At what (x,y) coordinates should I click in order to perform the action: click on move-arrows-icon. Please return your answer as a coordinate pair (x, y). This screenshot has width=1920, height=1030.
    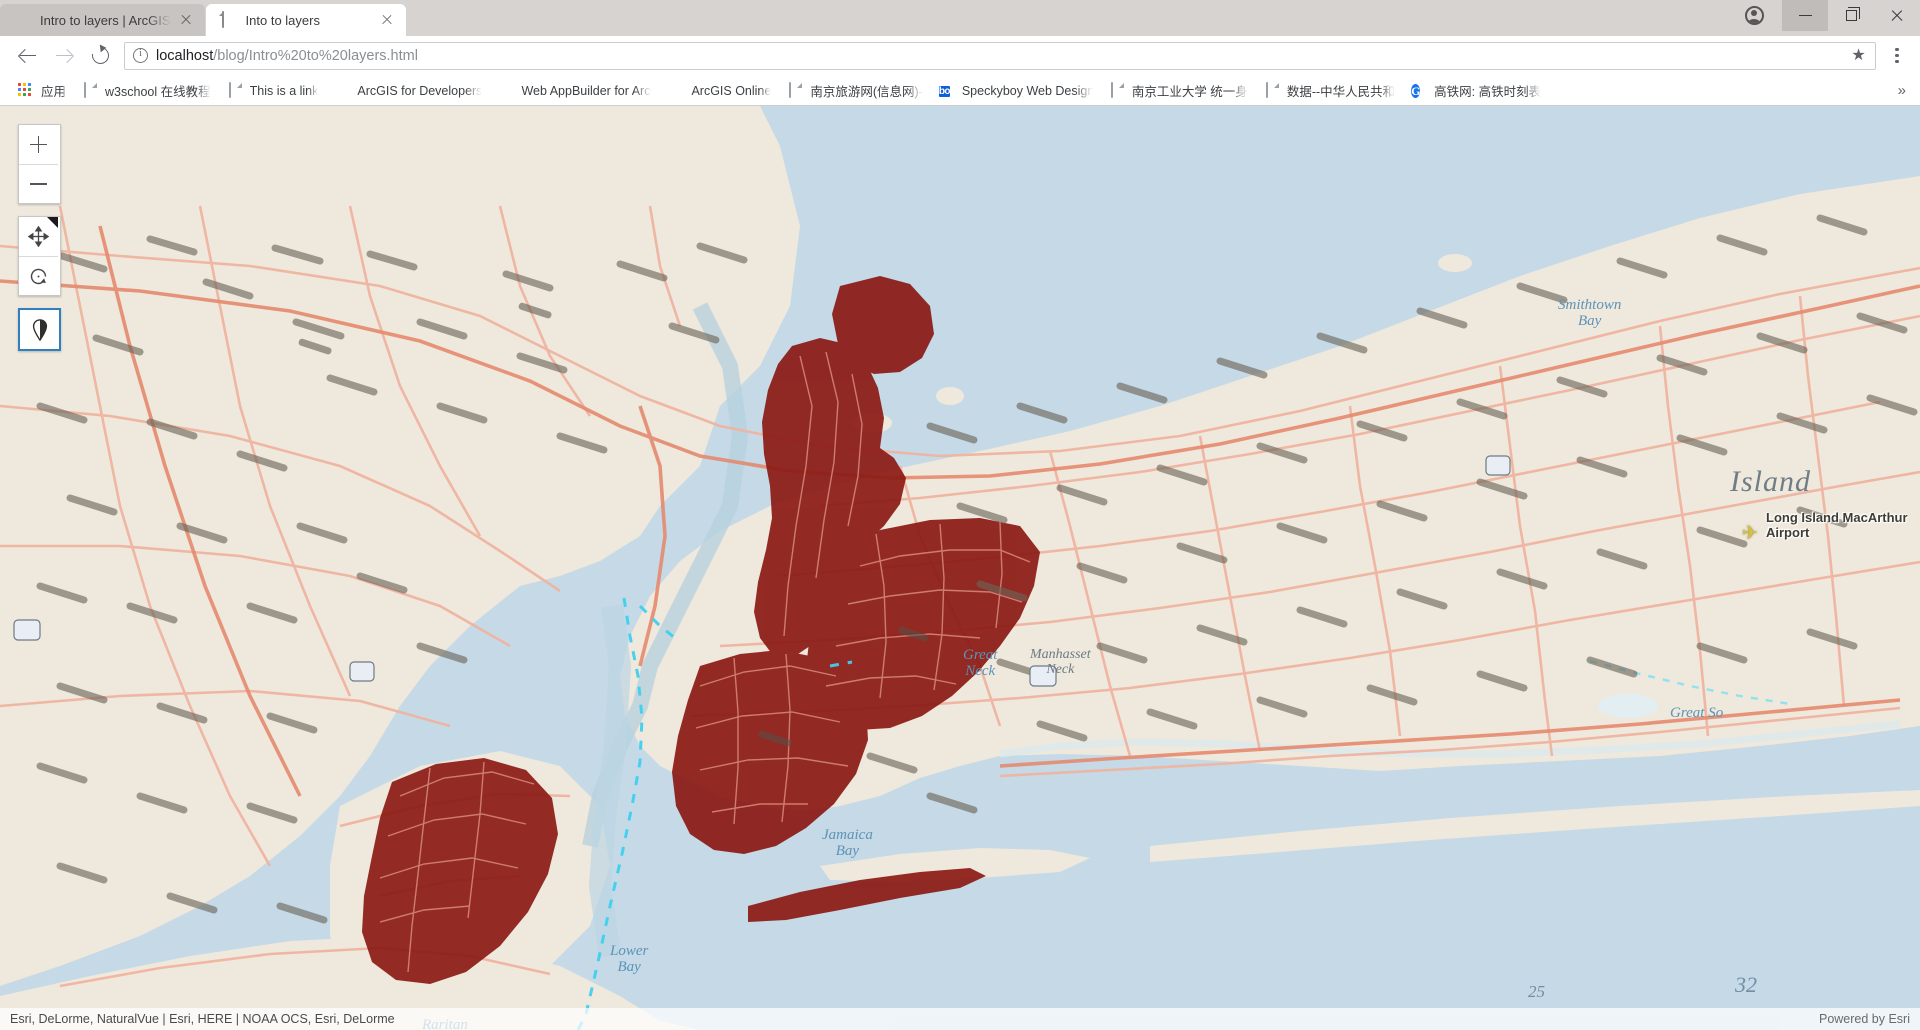
    Looking at the image, I should click on (38, 236).